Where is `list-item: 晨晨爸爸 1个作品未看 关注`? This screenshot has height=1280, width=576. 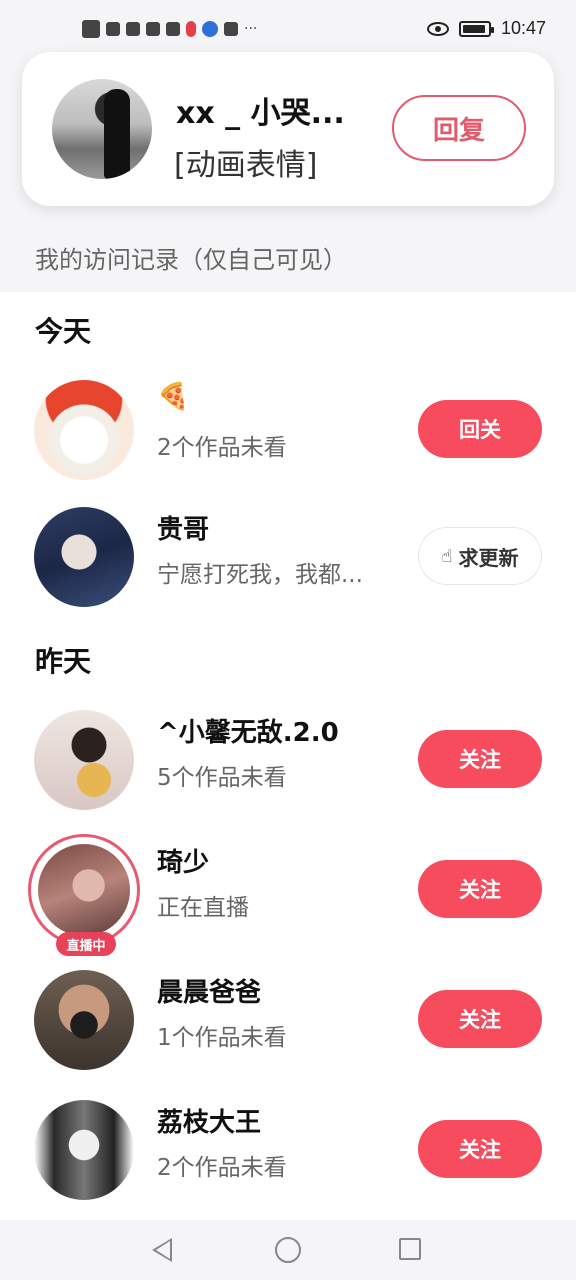 list-item: 晨晨爸爸 1个作品未看 关注 is located at coordinates (288, 1020).